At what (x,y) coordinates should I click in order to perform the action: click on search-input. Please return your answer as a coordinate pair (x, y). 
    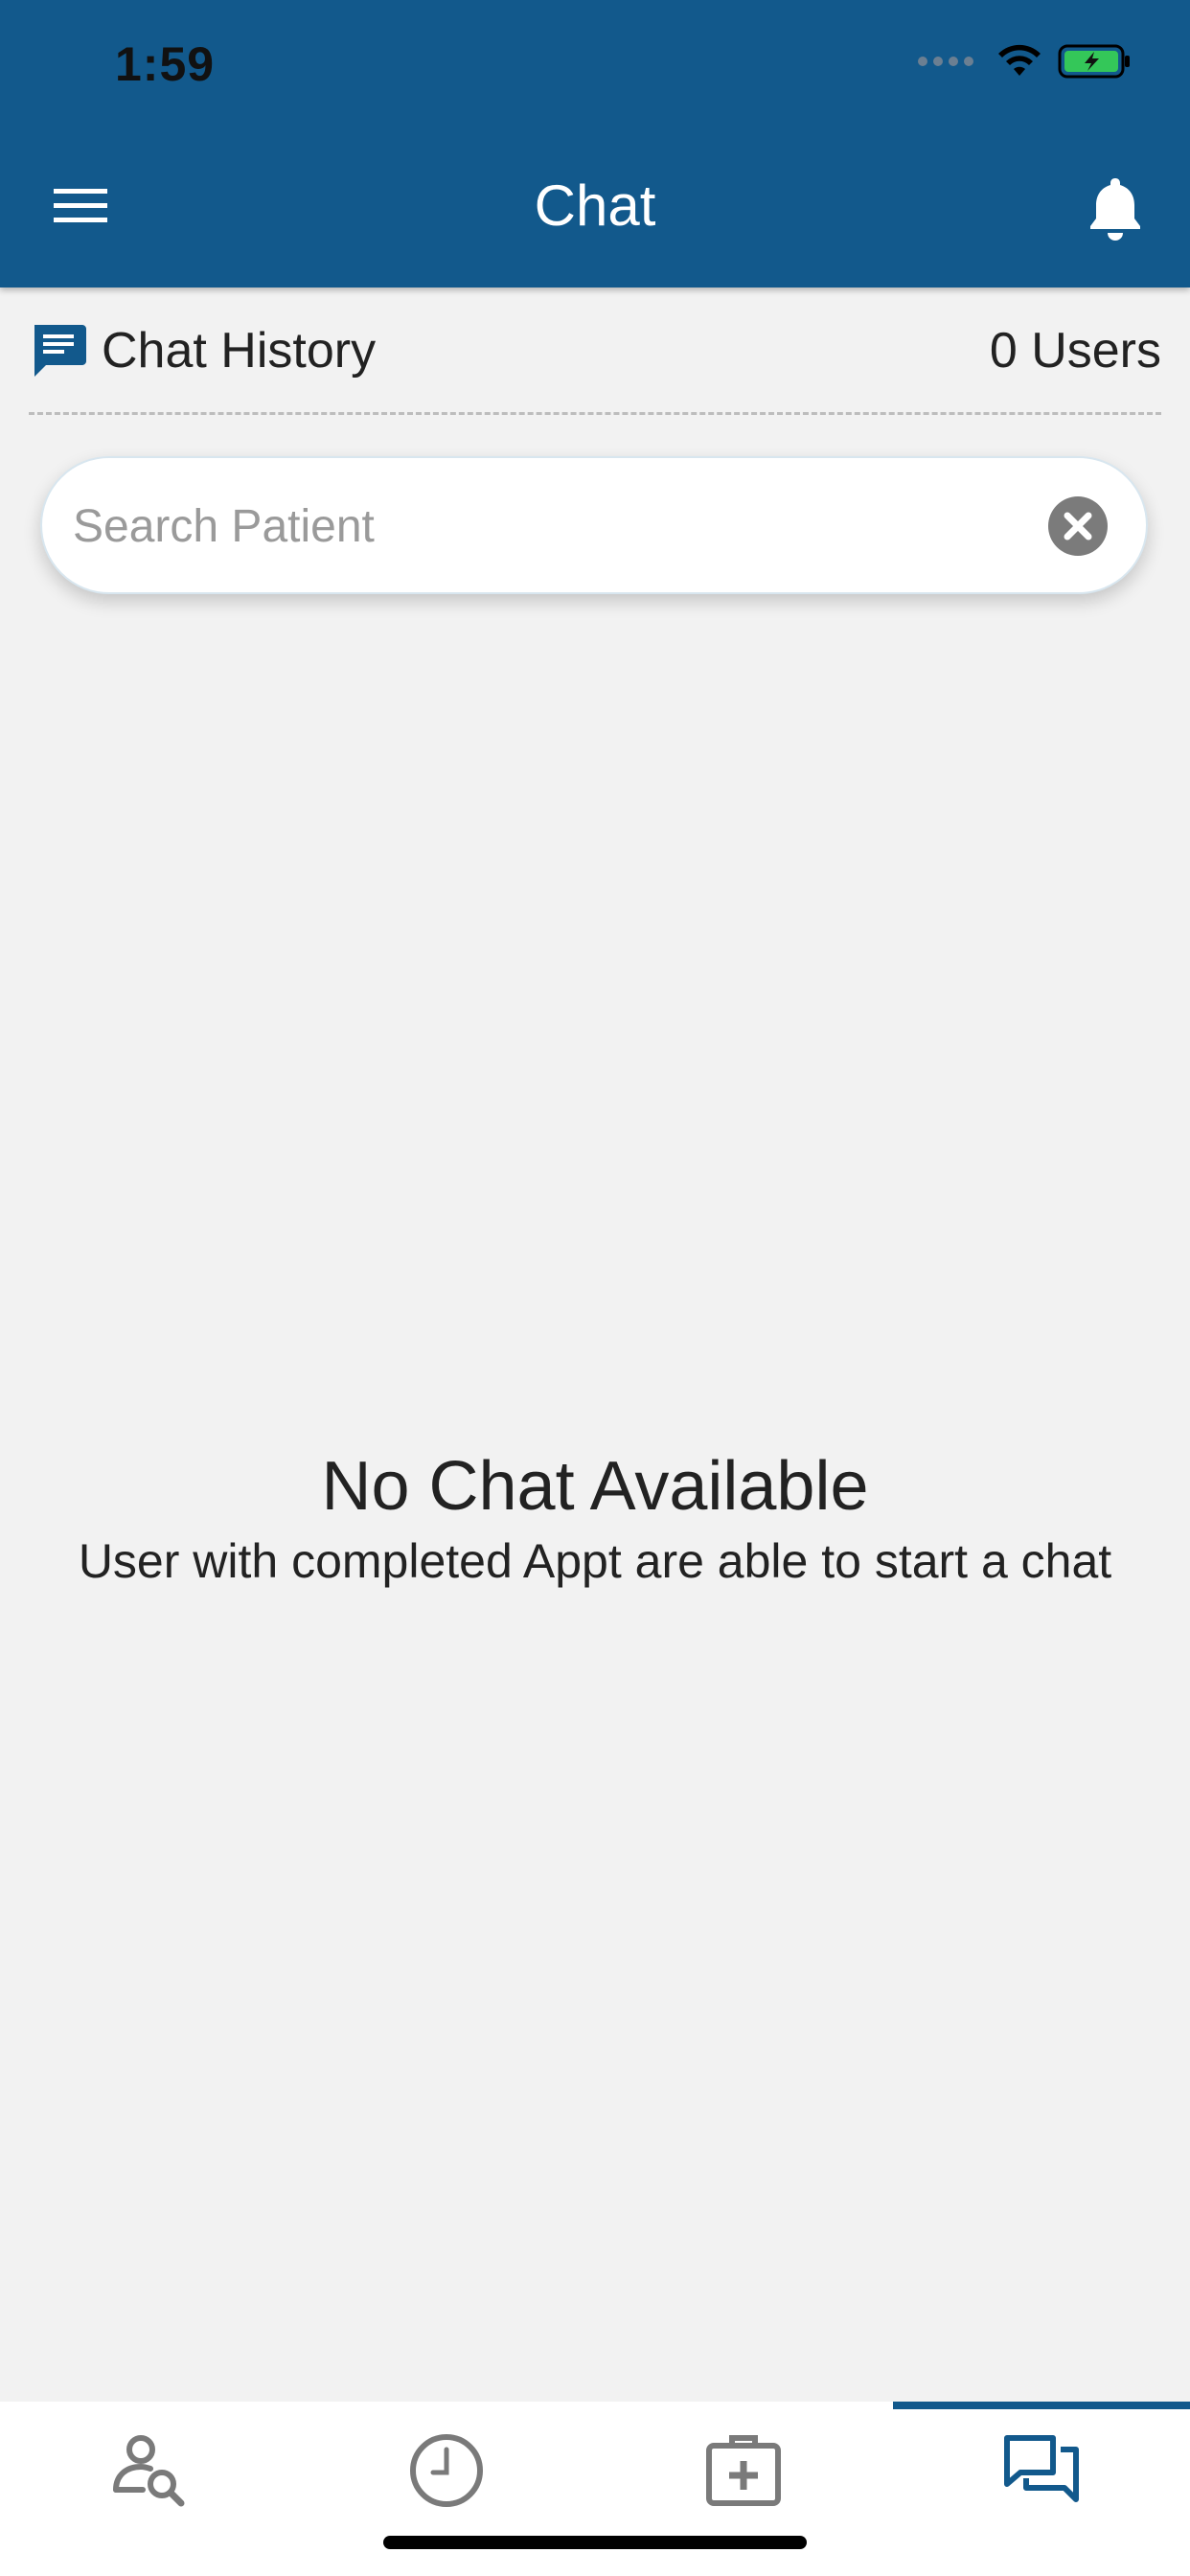
    Looking at the image, I should click on (552, 526).